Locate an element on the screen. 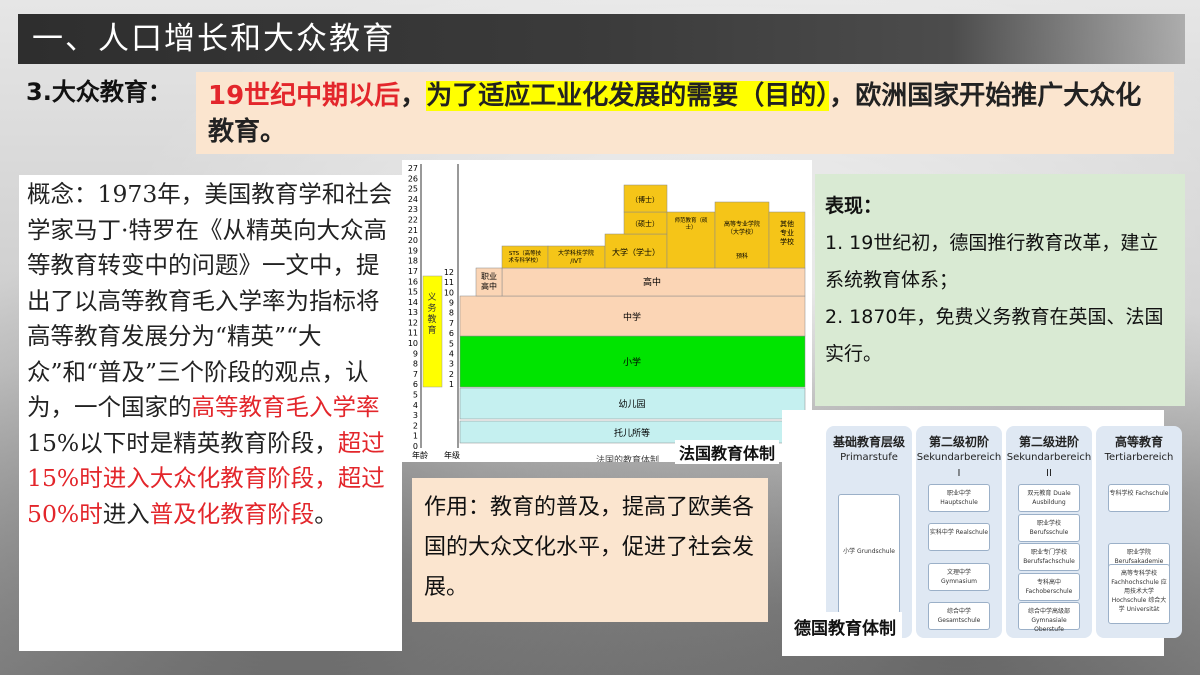 Image resolution: width=1200 pixels, height=675 pixels. other-label: 其他专业学校 is located at coordinates (787, 232).